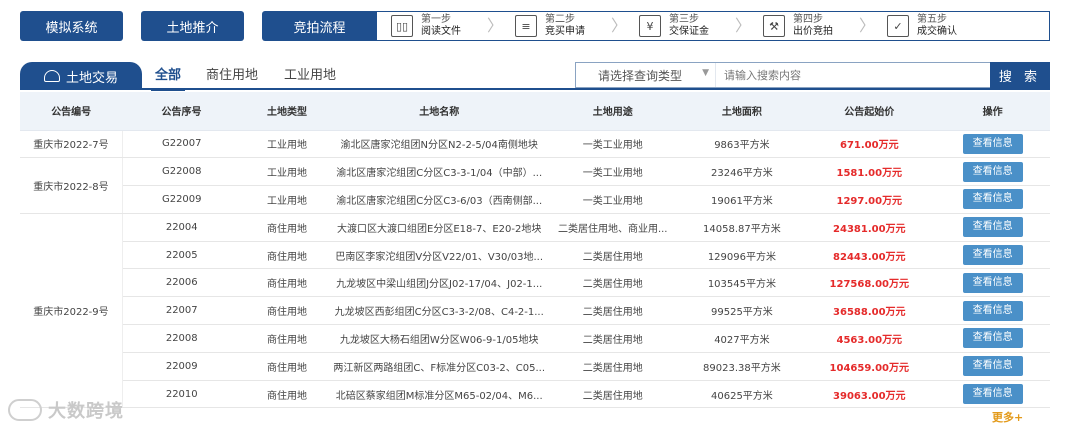 This screenshot has height=429, width=1080. I want to click on watermark-logo-icon, so click(25, 410).